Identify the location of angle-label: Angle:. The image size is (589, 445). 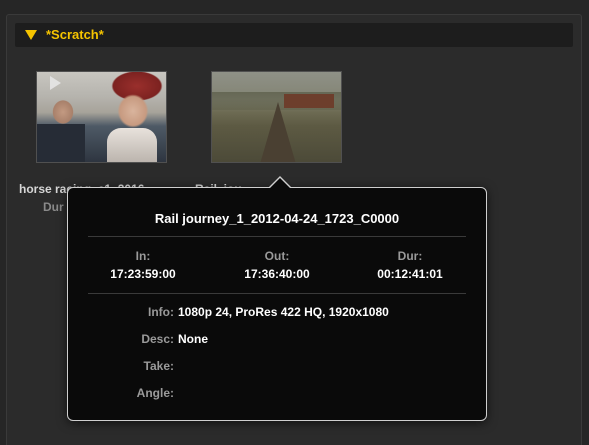
(155, 393).